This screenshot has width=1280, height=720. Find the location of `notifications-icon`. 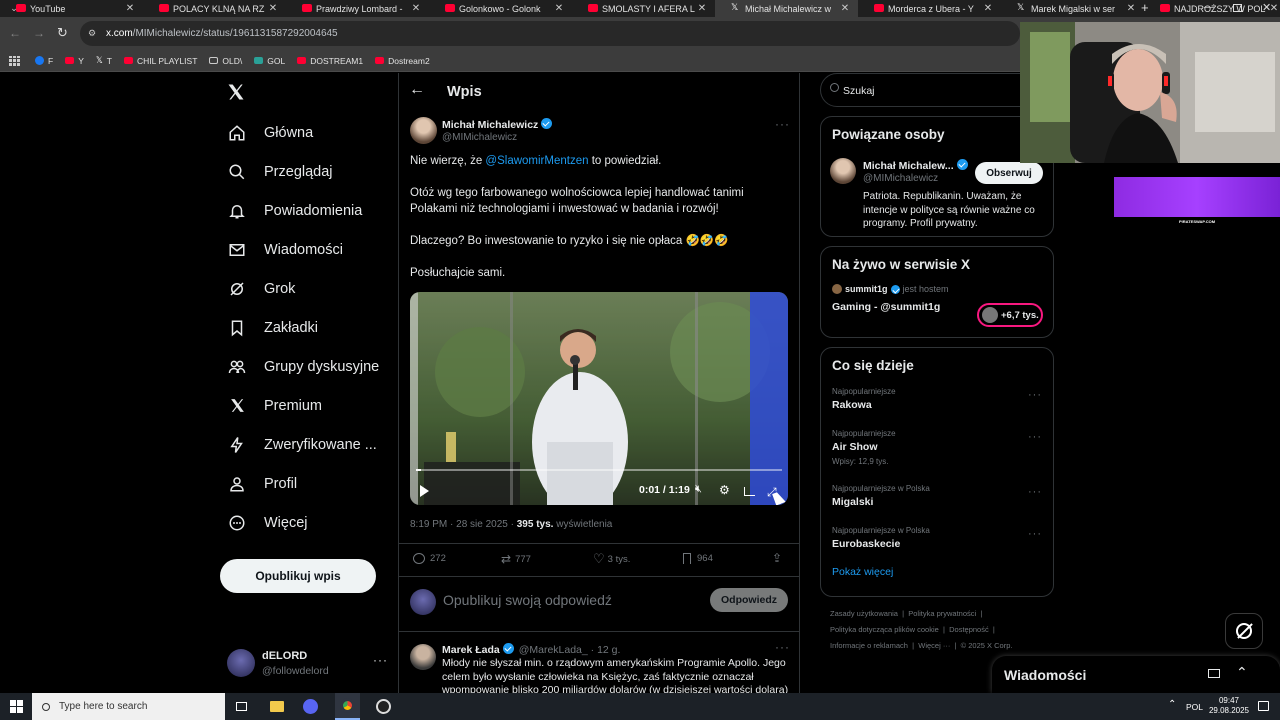

notifications-icon is located at coordinates (1263, 706).